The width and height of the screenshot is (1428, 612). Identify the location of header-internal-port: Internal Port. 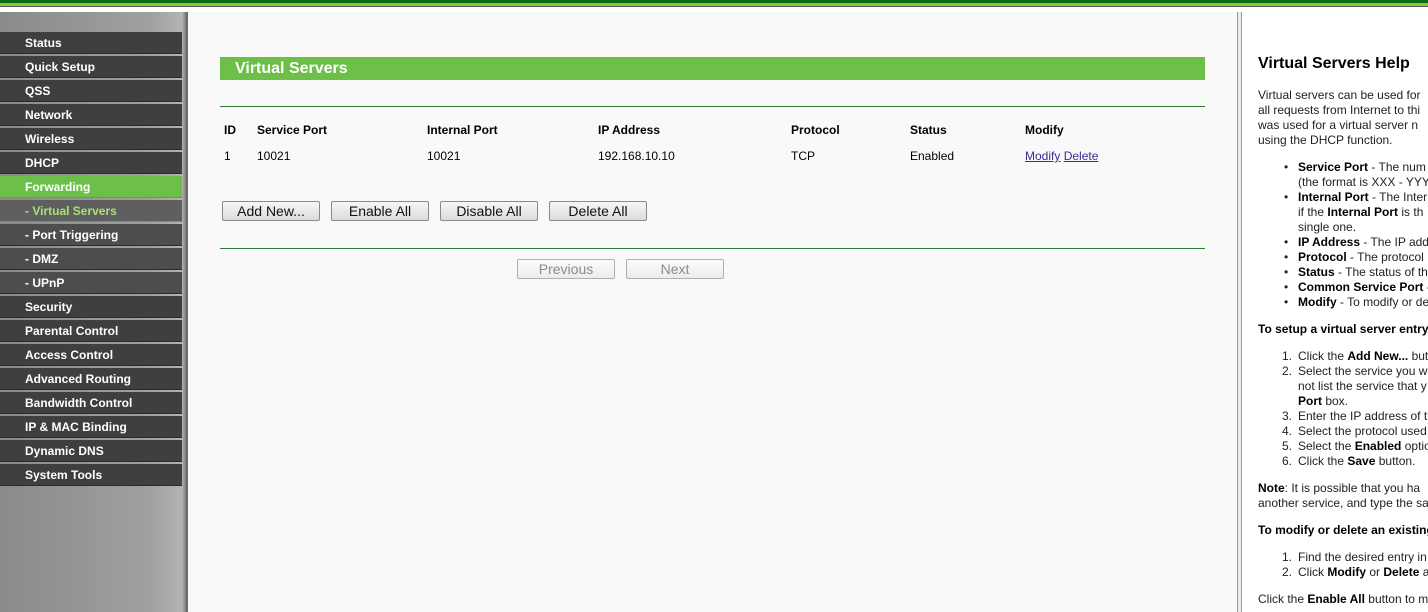
(462, 130).